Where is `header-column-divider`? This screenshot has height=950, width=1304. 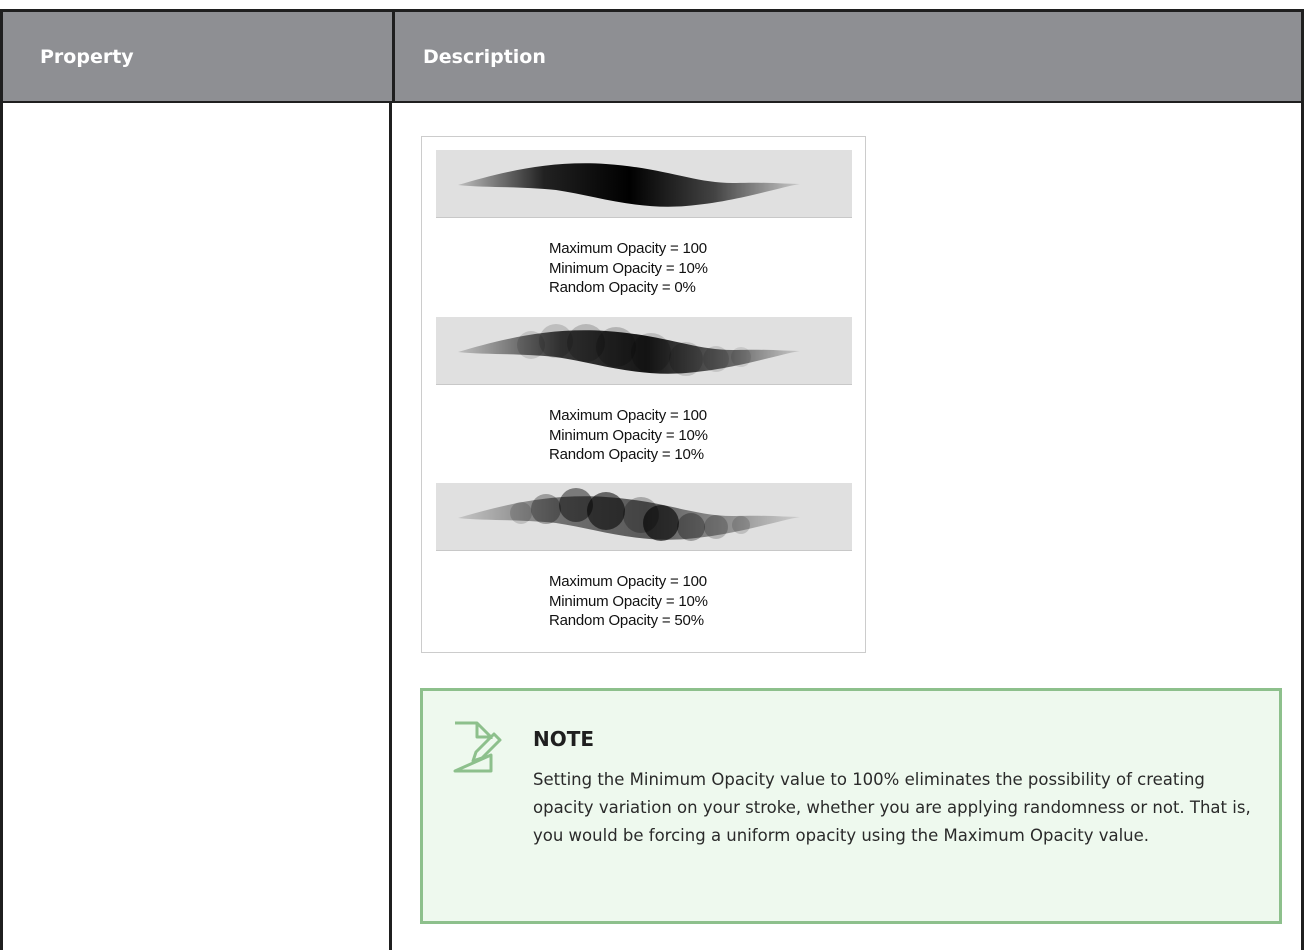 header-column-divider is located at coordinates (393, 56).